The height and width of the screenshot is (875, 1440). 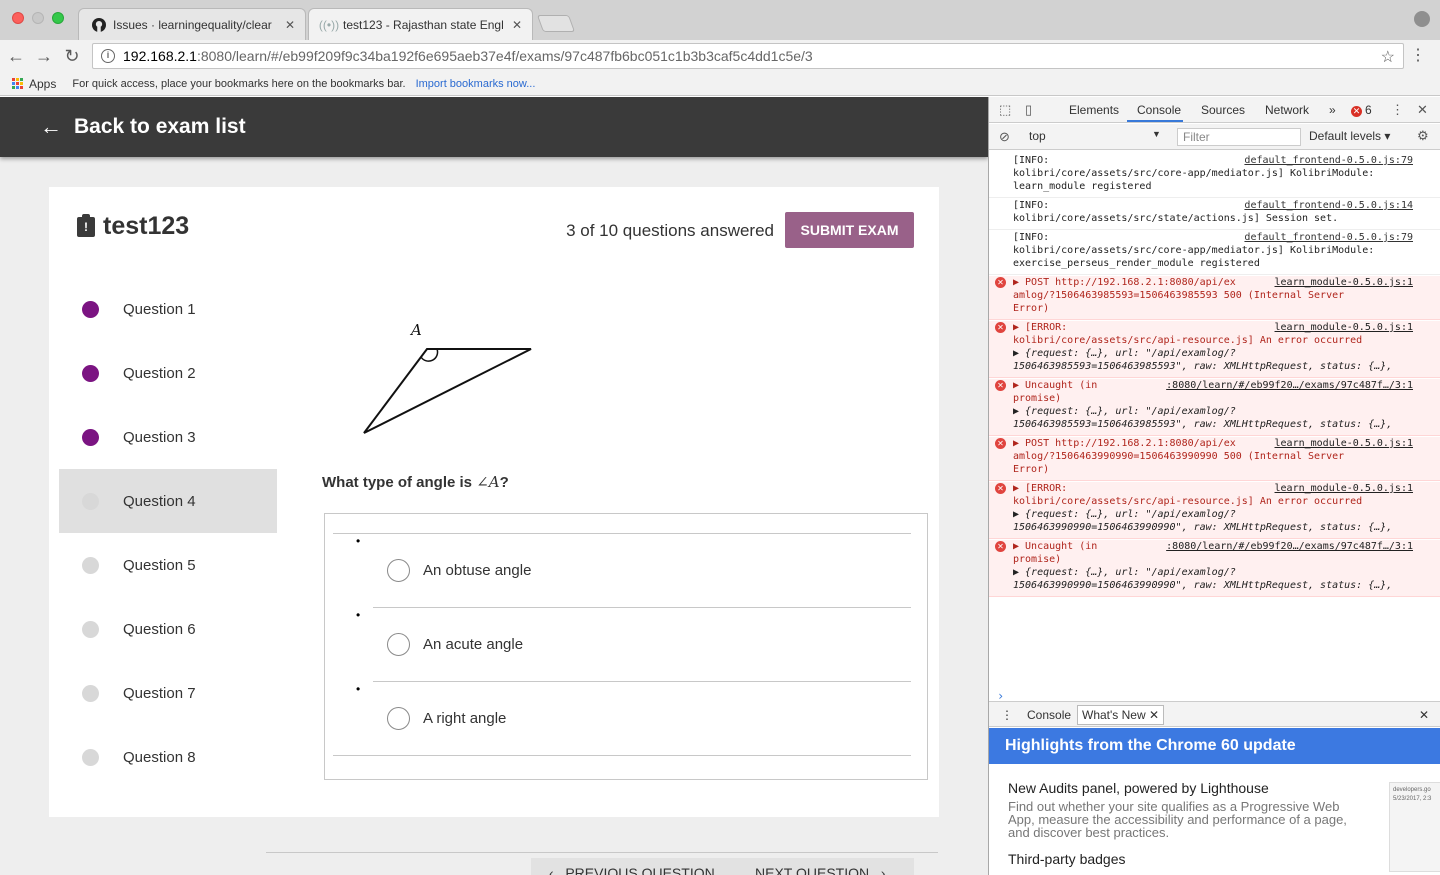 What do you see at coordinates (1004, 137) in the screenshot?
I see `clear-console-icon: ⊘` at bounding box center [1004, 137].